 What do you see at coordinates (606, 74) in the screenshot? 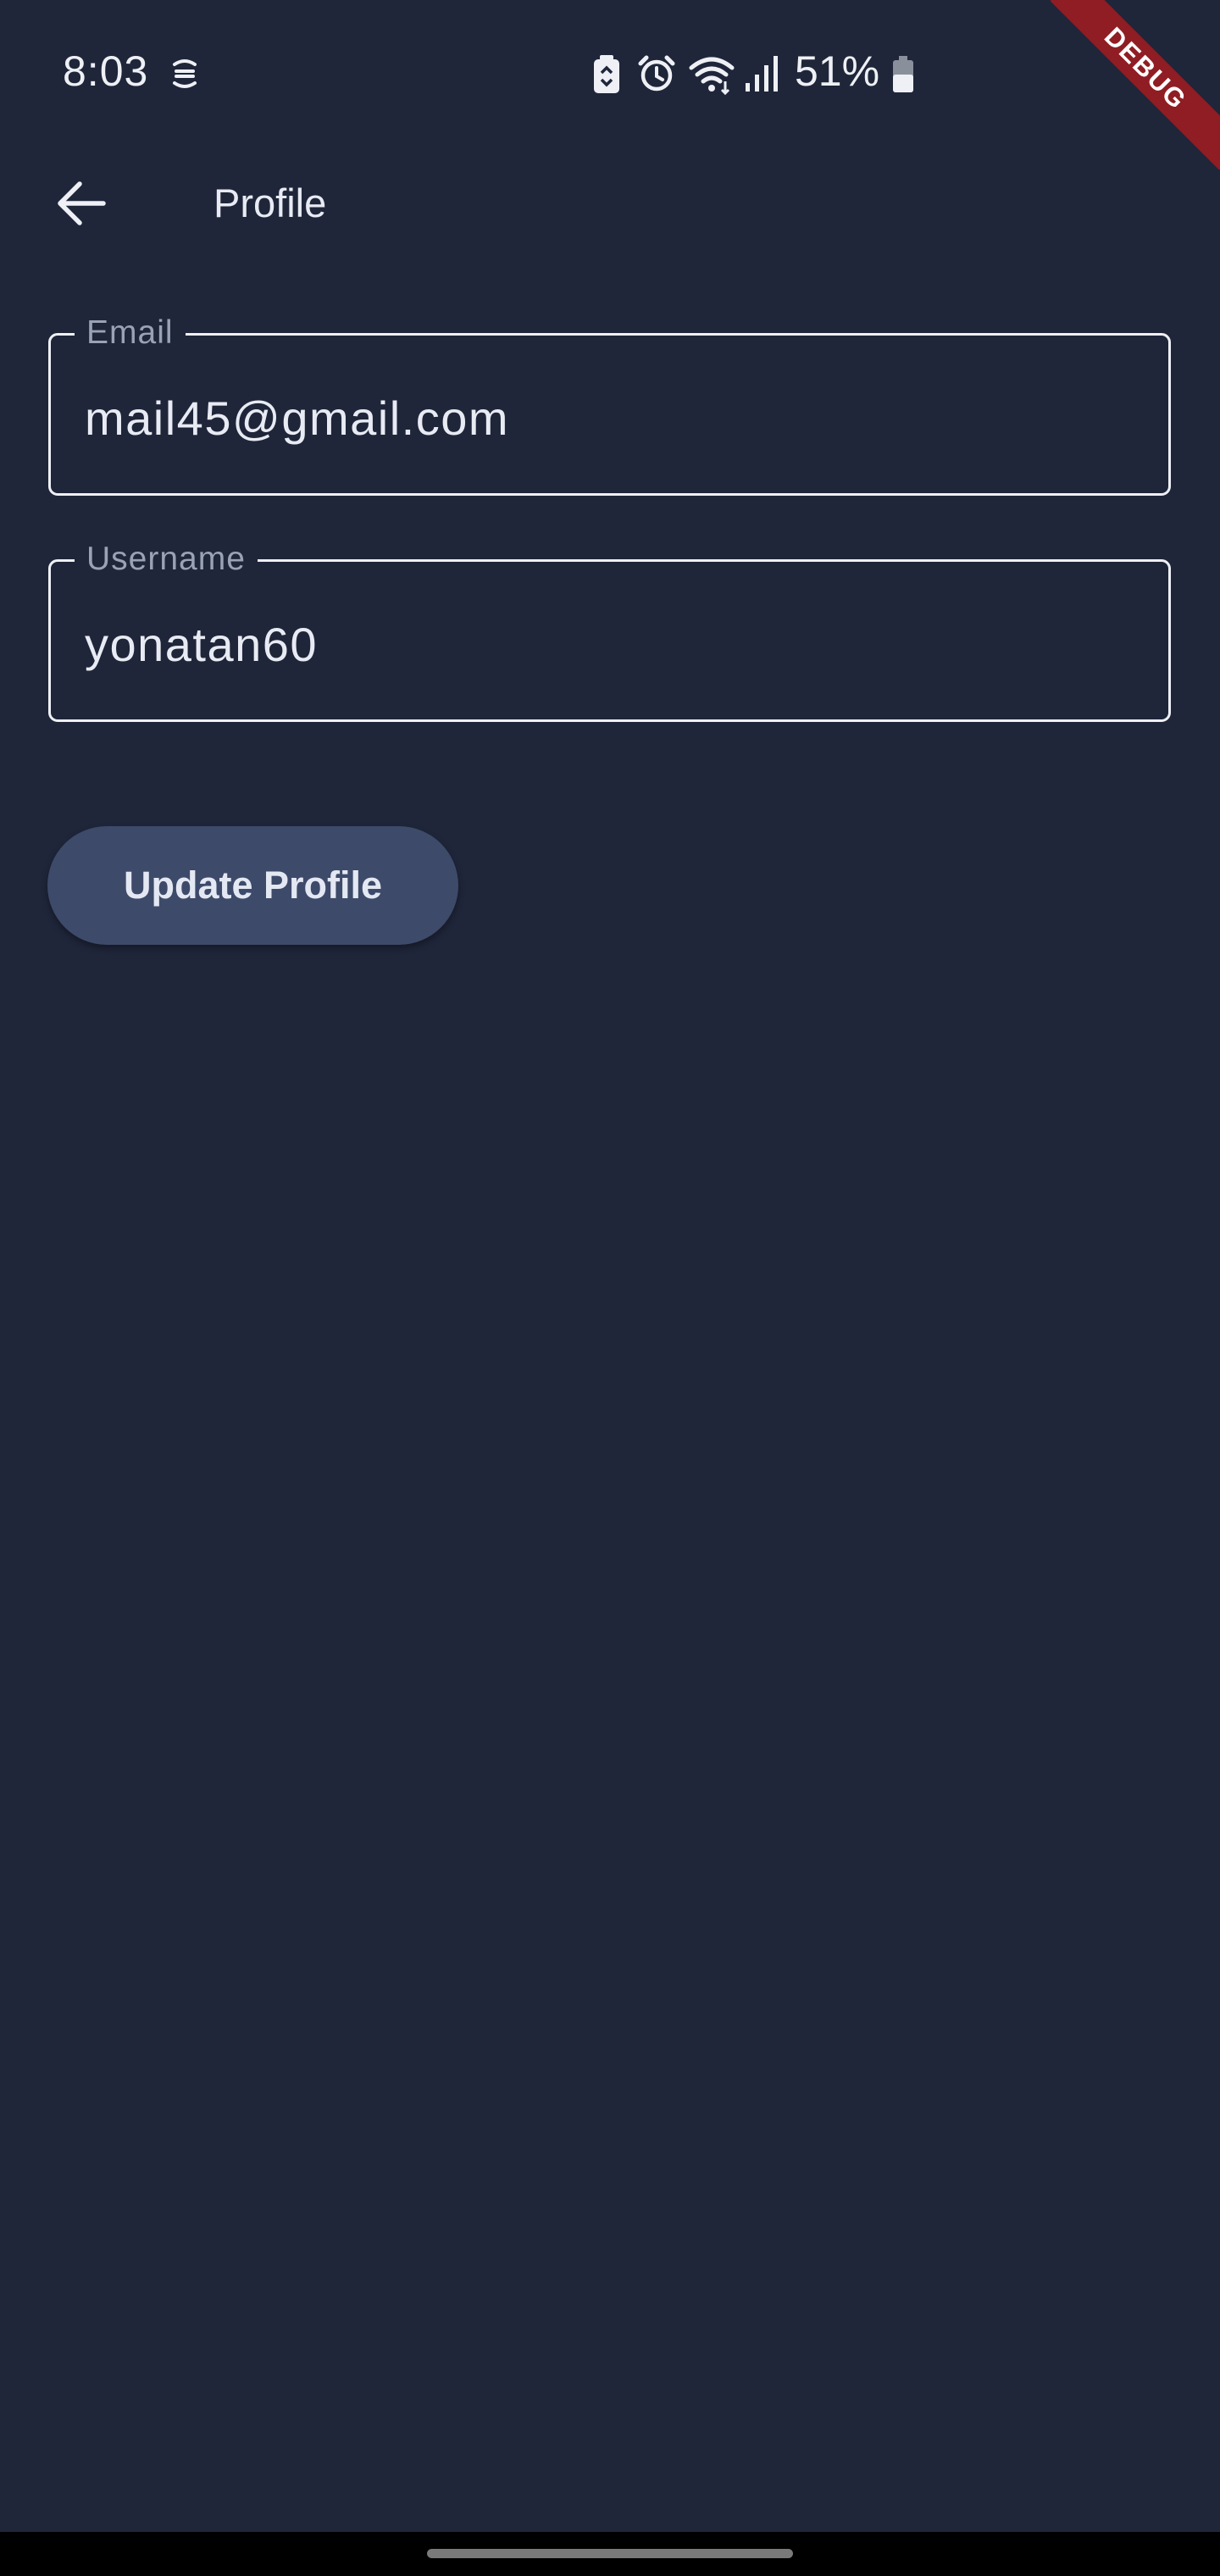
I see `battery-saver-icon` at bounding box center [606, 74].